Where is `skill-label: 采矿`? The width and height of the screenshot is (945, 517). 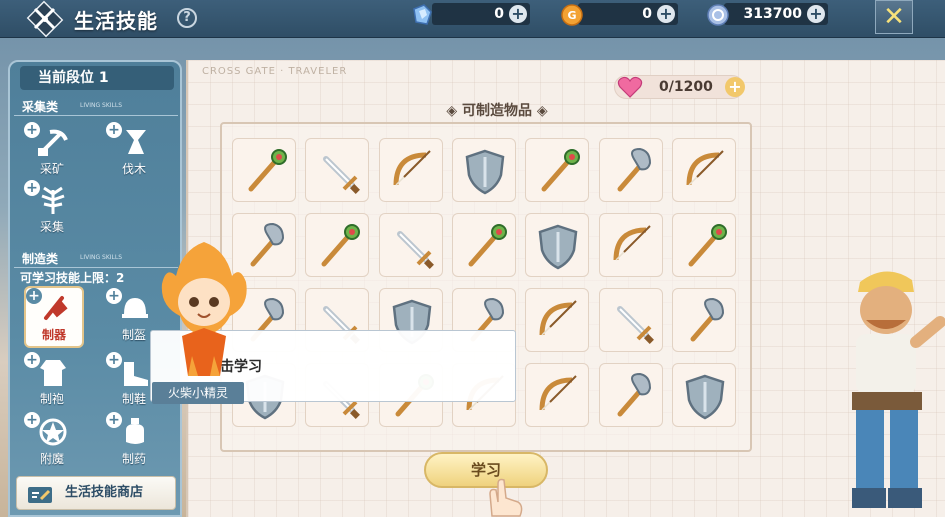
skill-label: 采矿 is located at coordinates (51, 169).